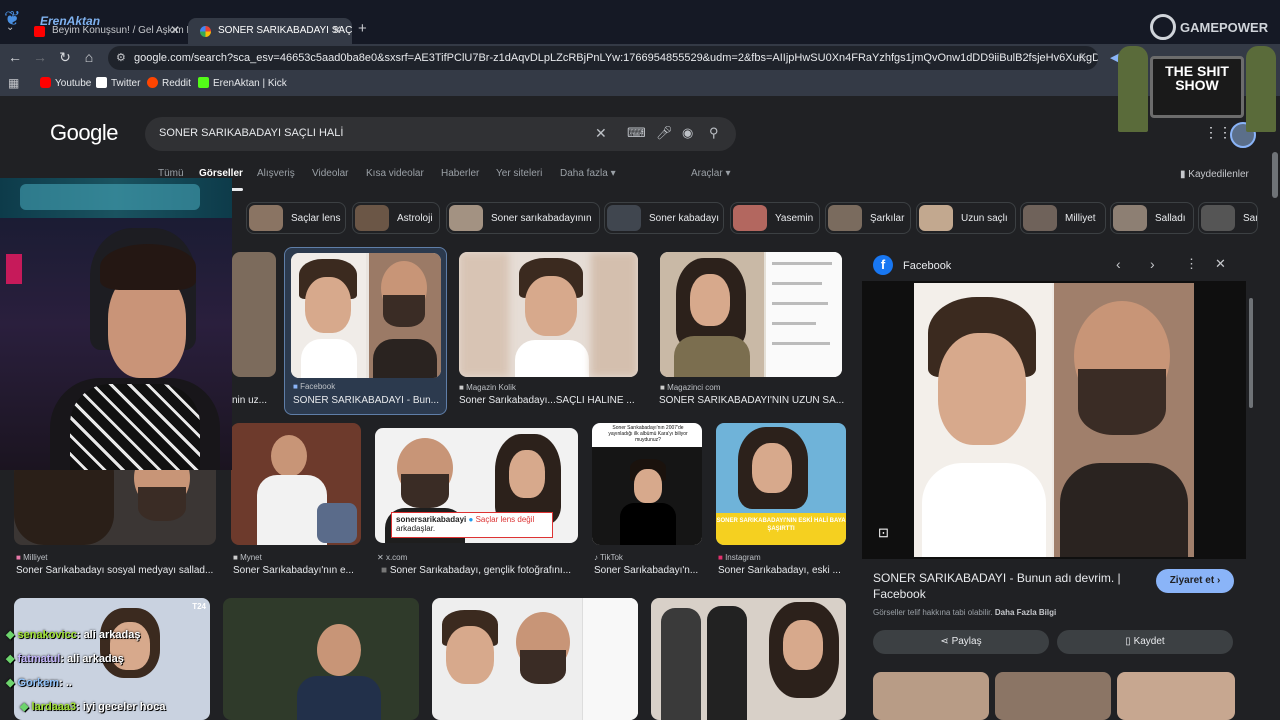  I want to click on share-button: ⋖ Paylaş, so click(961, 642).